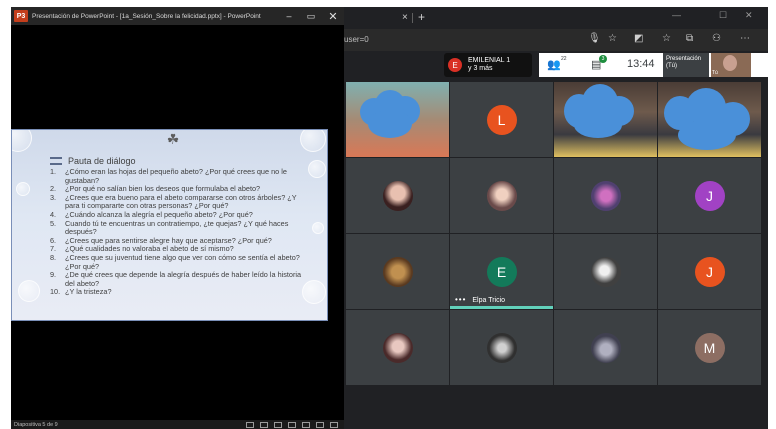 This screenshot has height=429, width=776. Describe the element at coordinates (641, 64) in the screenshot. I see `meeting-clock: 13:44` at that location.